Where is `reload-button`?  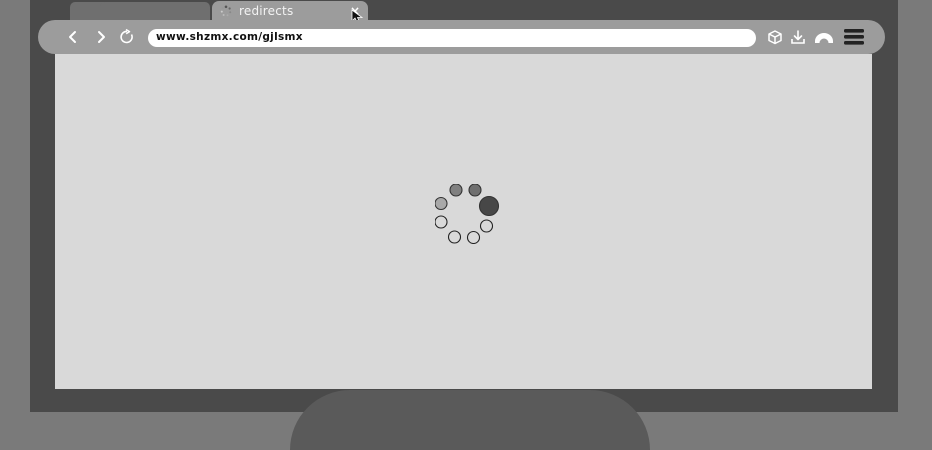
reload-button is located at coordinates (127, 37).